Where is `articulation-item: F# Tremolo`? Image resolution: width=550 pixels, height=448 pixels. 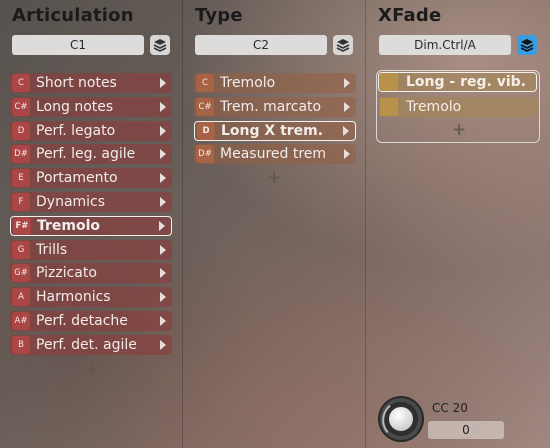
articulation-item: F# Tremolo is located at coordinates (91, 225).